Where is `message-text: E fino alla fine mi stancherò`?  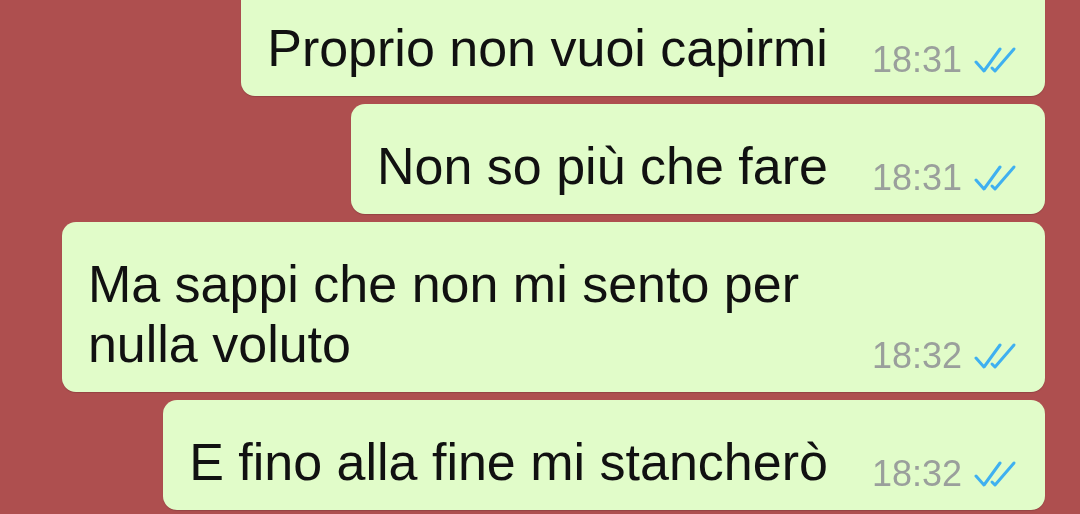
message-text: E fino alla fine mi stancherò is located at coordinates (508, 462).